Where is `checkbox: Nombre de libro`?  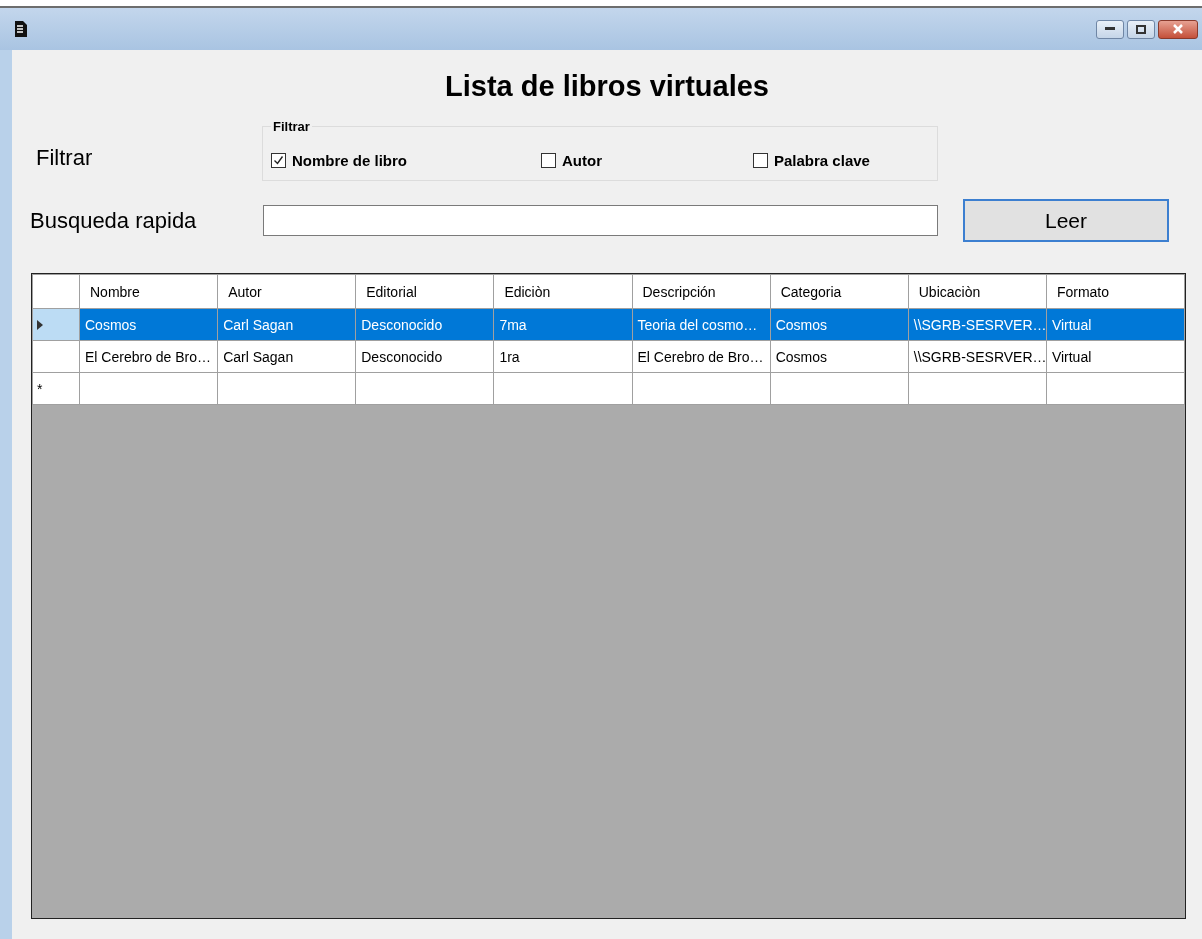
checkbox: Nombre de libro is located at coordinates (406, 160).